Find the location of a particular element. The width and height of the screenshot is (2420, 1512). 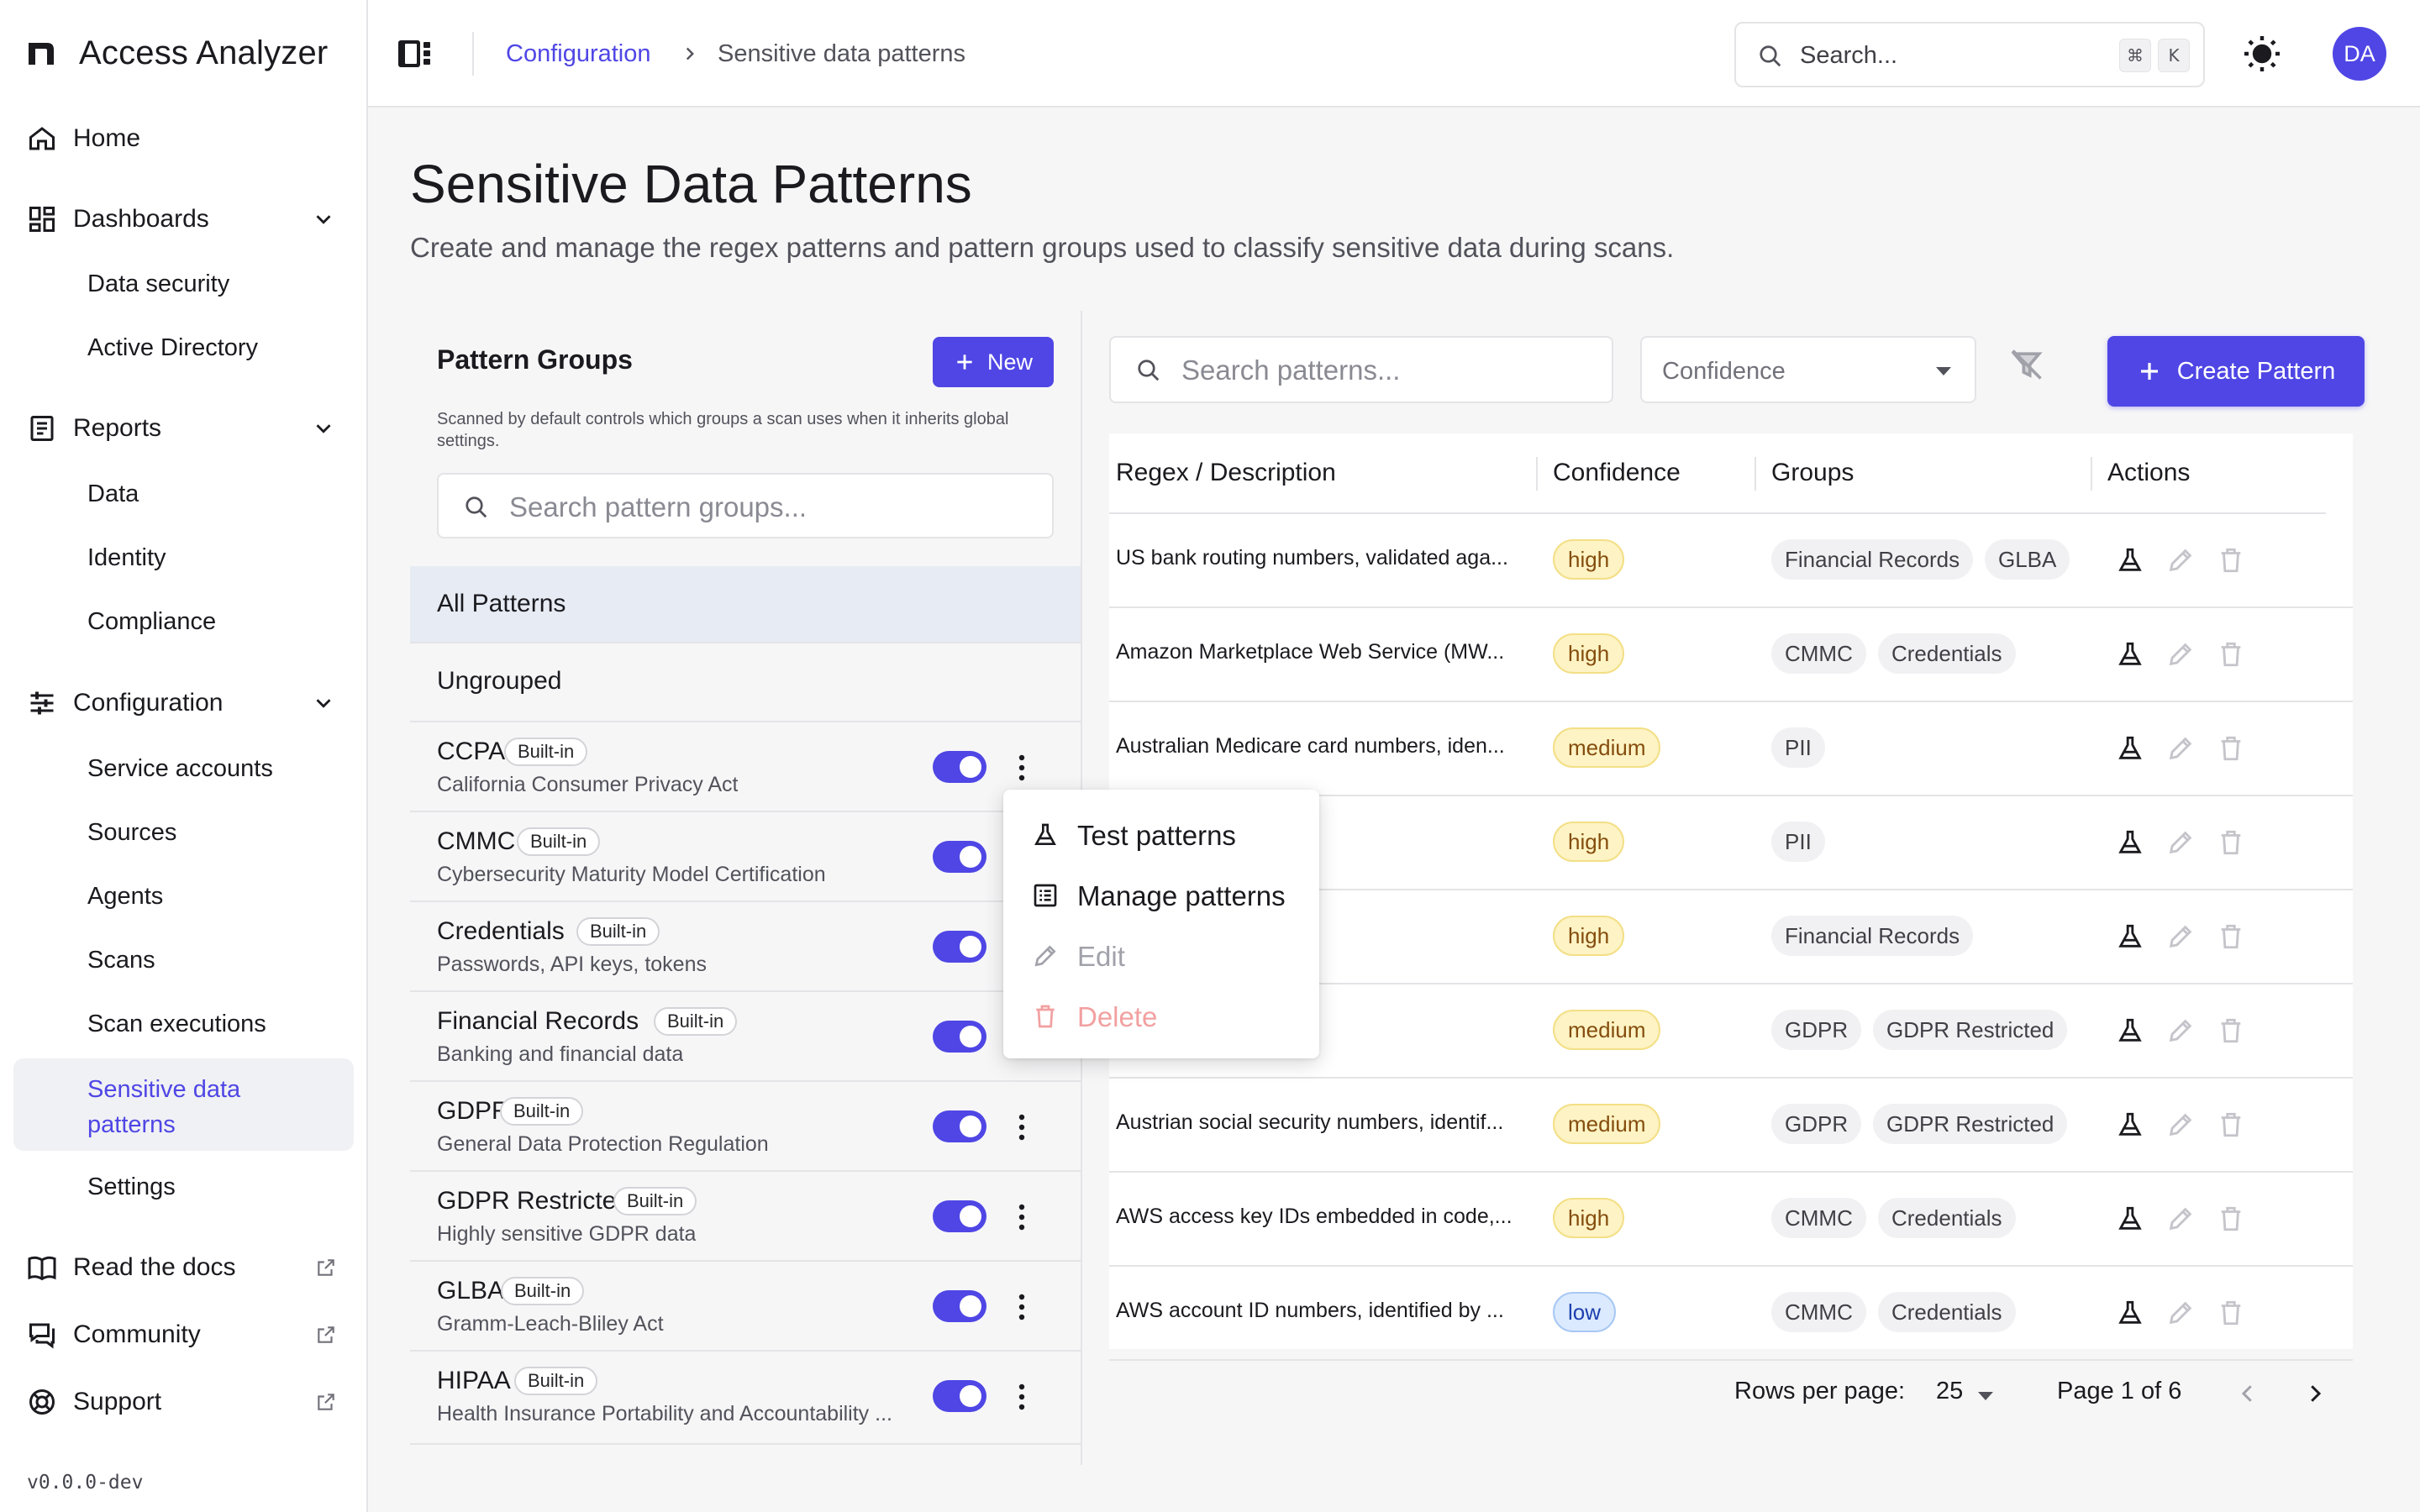

sidebar-item-settings: Settings is located at coordinates (131, 1187).